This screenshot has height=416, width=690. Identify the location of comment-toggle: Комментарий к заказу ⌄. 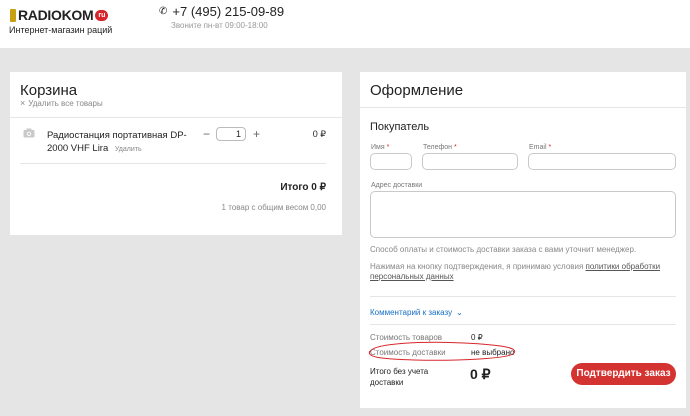
(416, 312).